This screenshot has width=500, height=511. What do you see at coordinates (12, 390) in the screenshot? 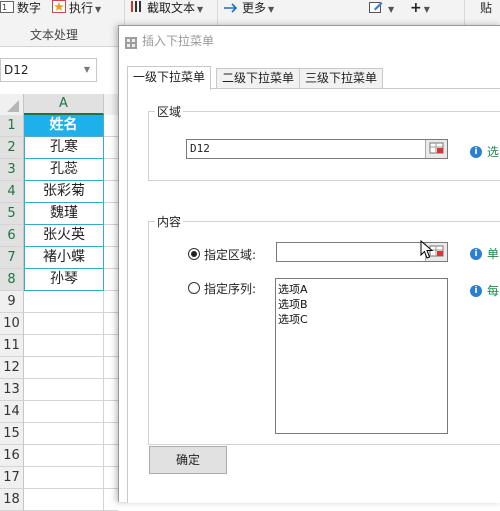
I see `row-header: 13` at bounding box center [12, 390].